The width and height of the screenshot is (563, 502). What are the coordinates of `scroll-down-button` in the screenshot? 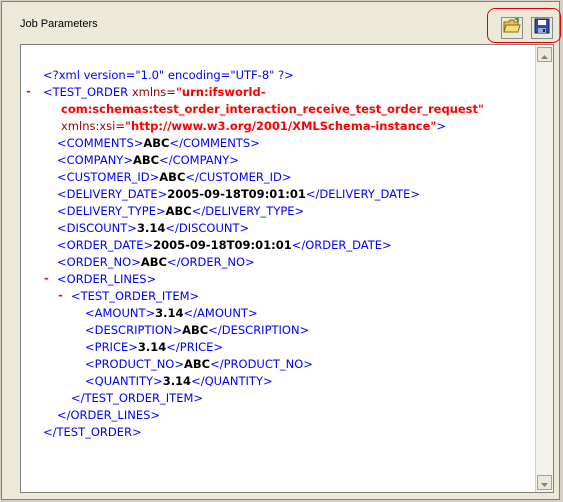 It's located at (544, 482).